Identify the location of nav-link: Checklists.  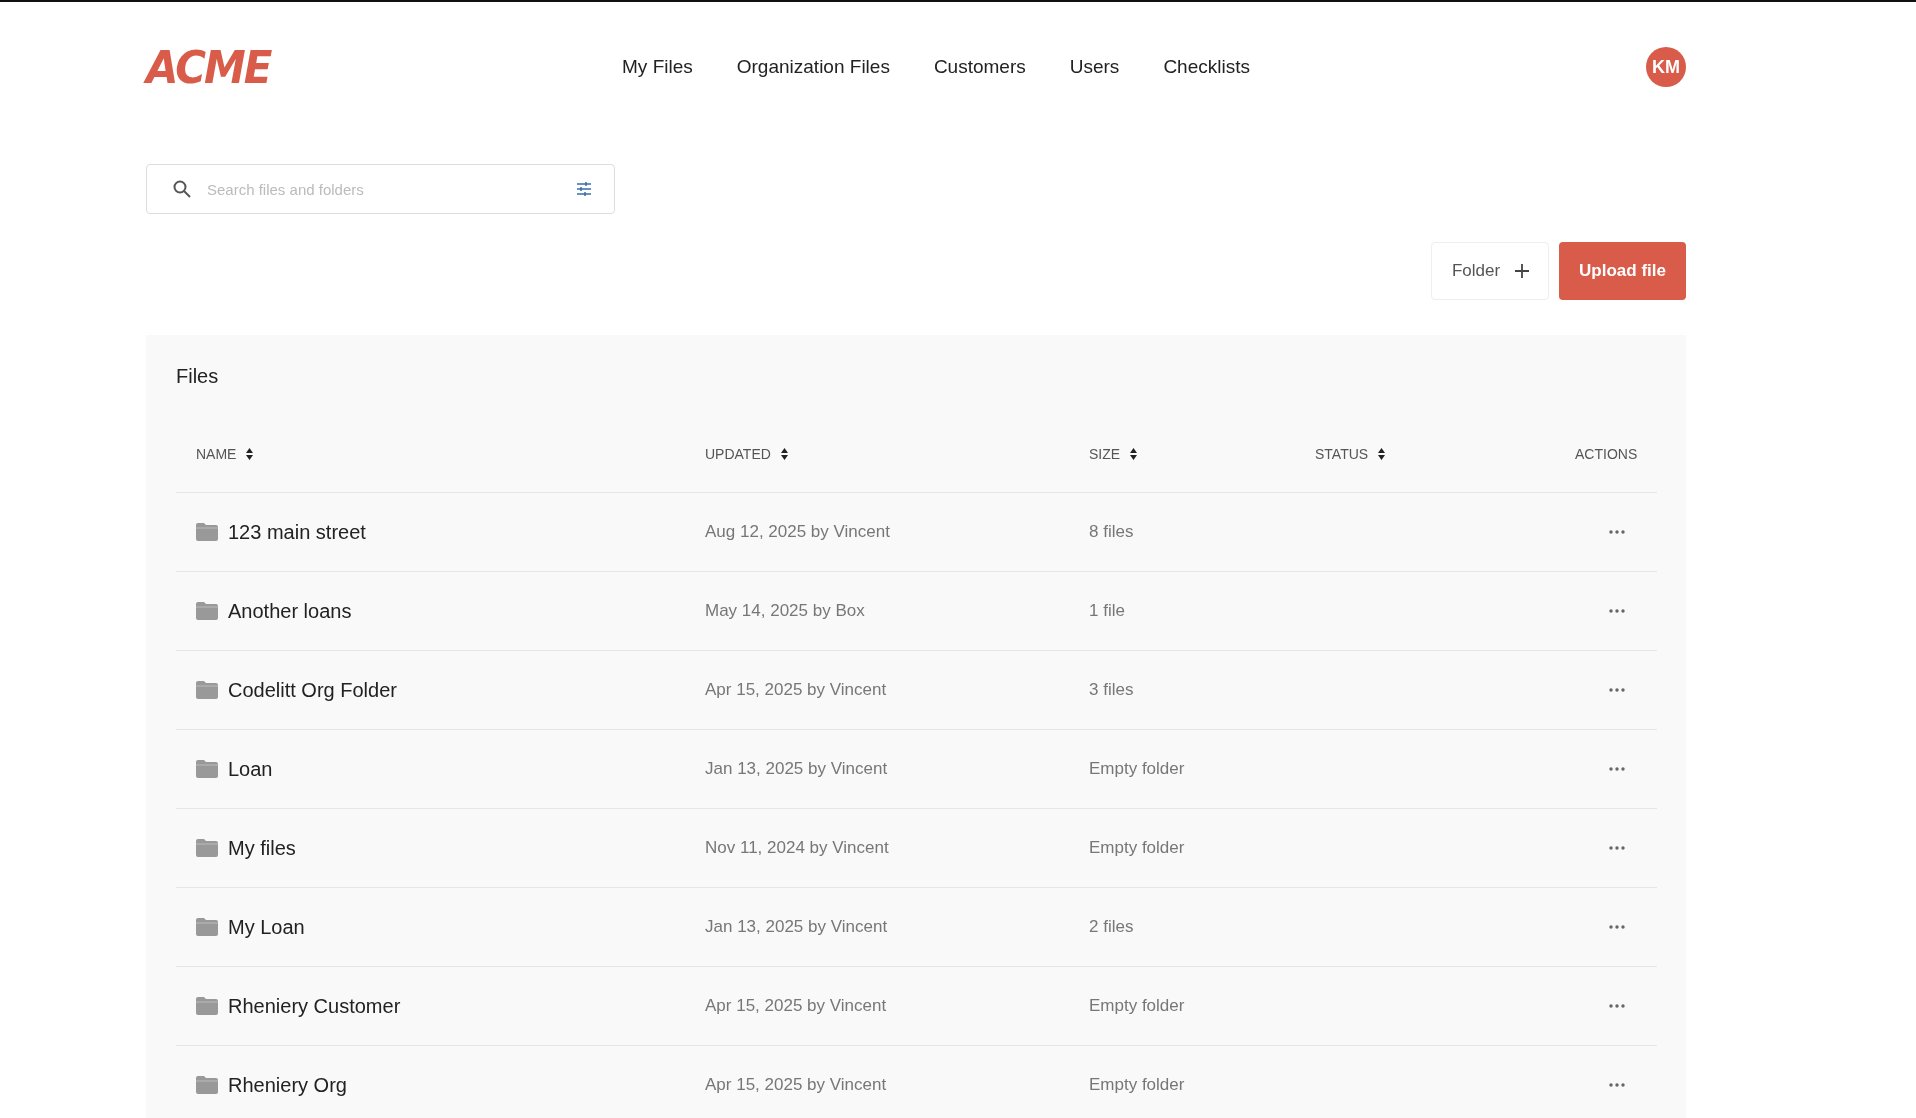
(1206, 67).